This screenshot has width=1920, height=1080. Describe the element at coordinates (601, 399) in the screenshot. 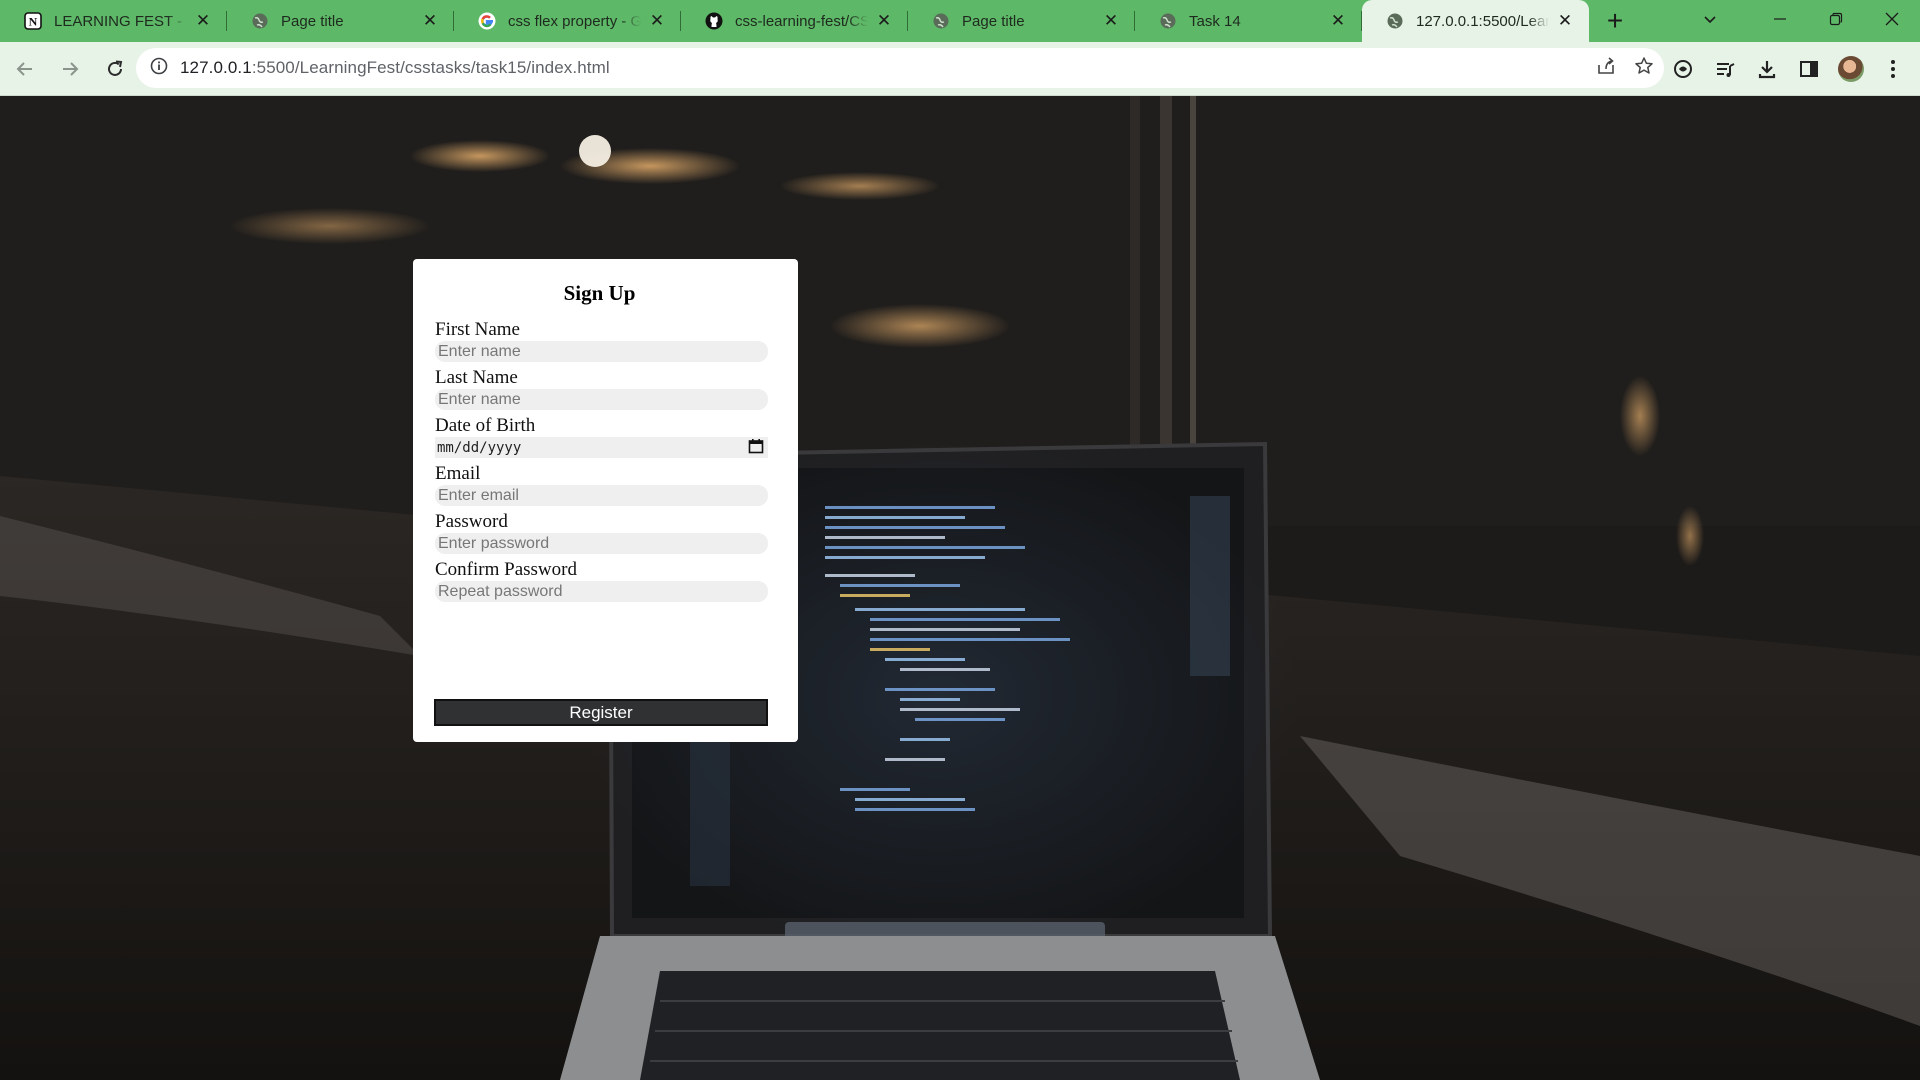

I see `last-name-input: Enter name` at that location.